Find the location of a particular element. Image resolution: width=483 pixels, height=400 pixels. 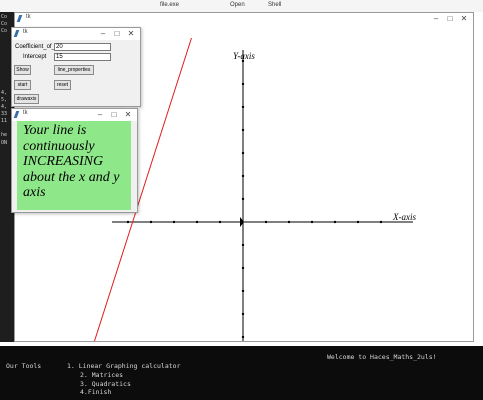

reset-button: reset is located at coordinates (62, 85).